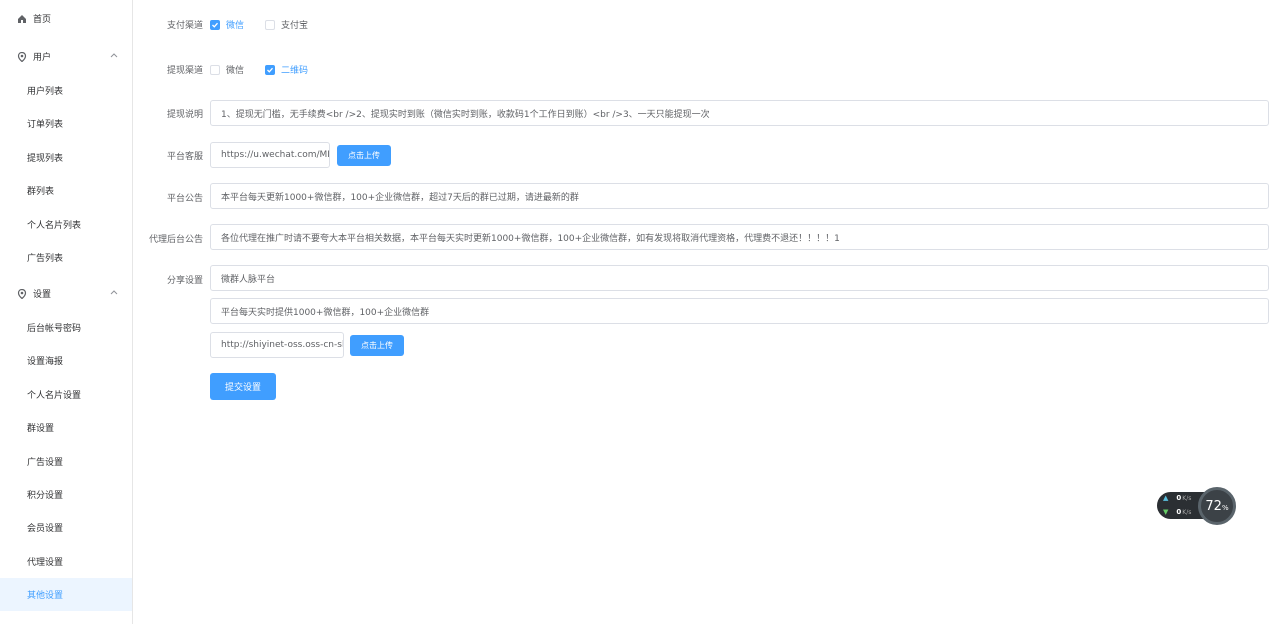  What do you see at coordinates (66, 527) in the screenshot?
I see `sidebar-item: 会员设置` at bounding box center [66, 527].